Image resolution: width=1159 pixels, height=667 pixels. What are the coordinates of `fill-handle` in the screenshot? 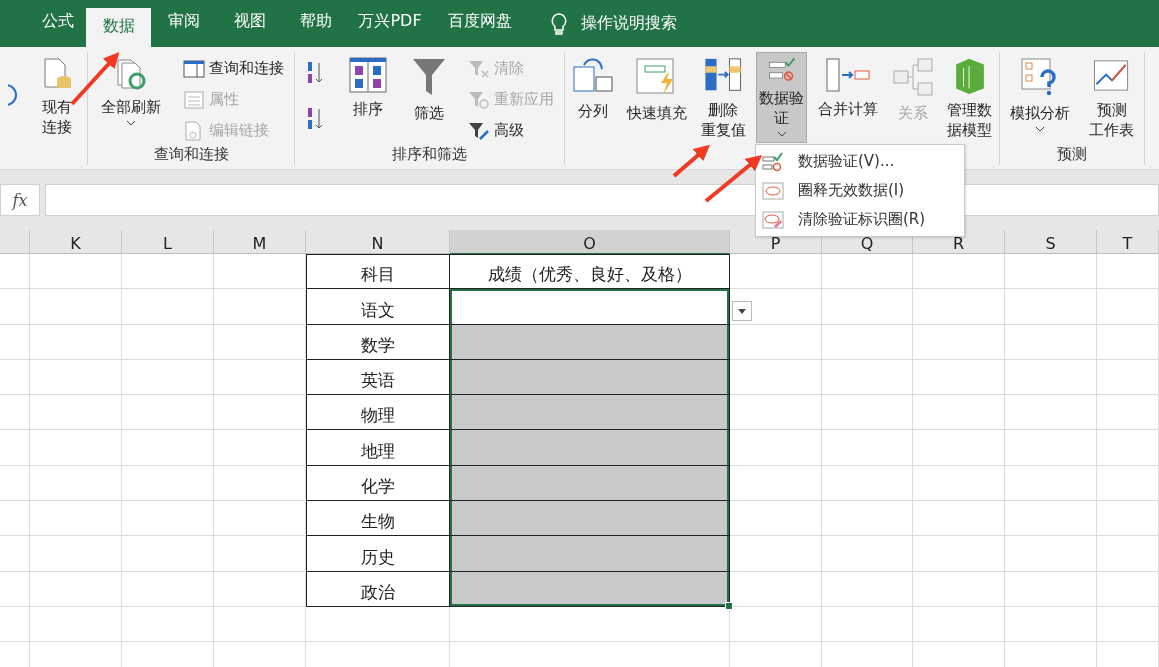 It's located at (729, 605).